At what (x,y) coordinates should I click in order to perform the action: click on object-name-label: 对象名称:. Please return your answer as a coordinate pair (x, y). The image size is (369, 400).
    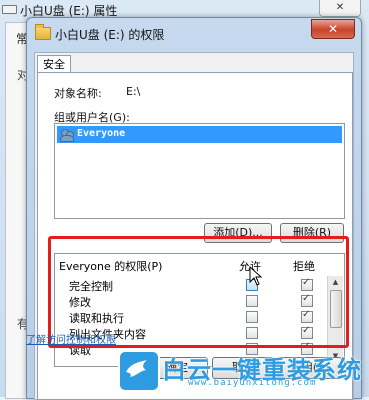
    Looking at the image, I should click on (78, 93).